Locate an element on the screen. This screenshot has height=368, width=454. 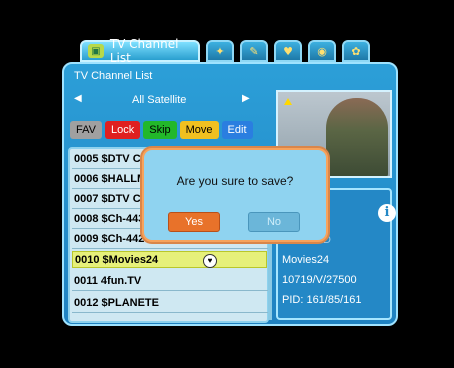
channel-row: 0012 $PLANETE is located at coordinates (170, 304).